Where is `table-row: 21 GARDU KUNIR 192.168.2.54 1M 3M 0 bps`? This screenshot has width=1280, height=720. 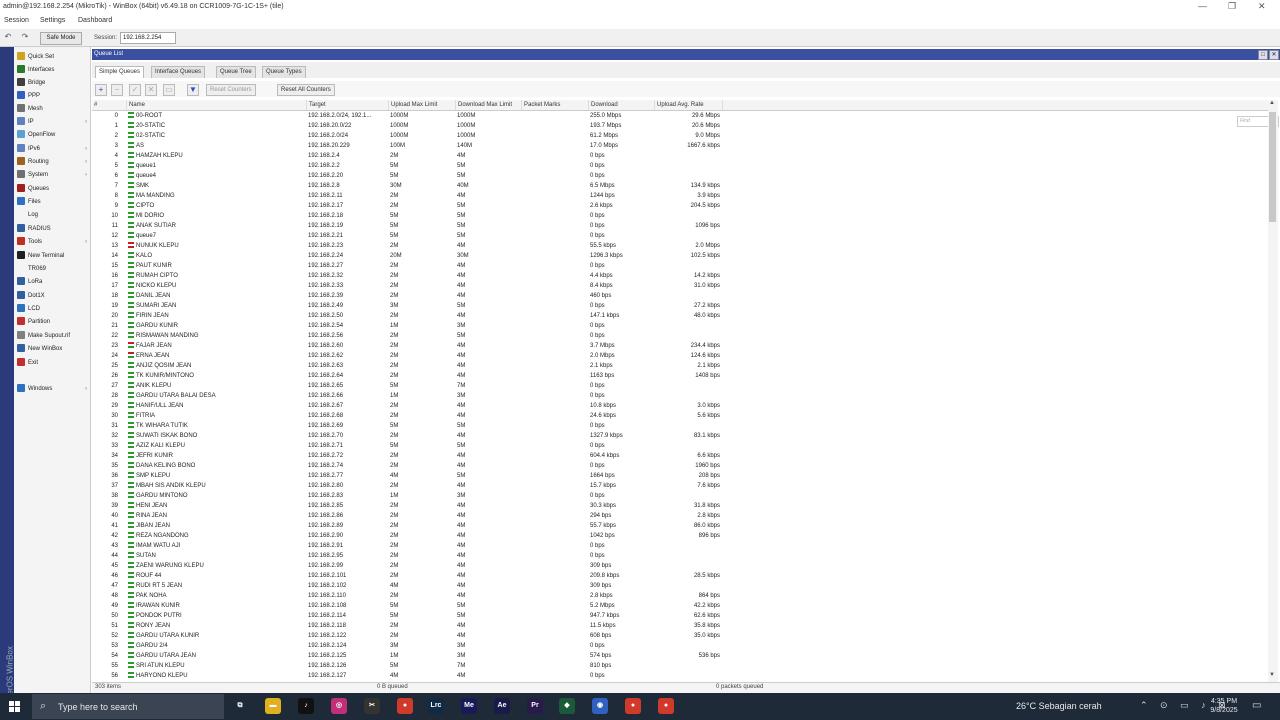
table-row: 21 GARDU KUNIR 192.168.2.54 1M 3M 0 bps is located at coordinates (680, 326).